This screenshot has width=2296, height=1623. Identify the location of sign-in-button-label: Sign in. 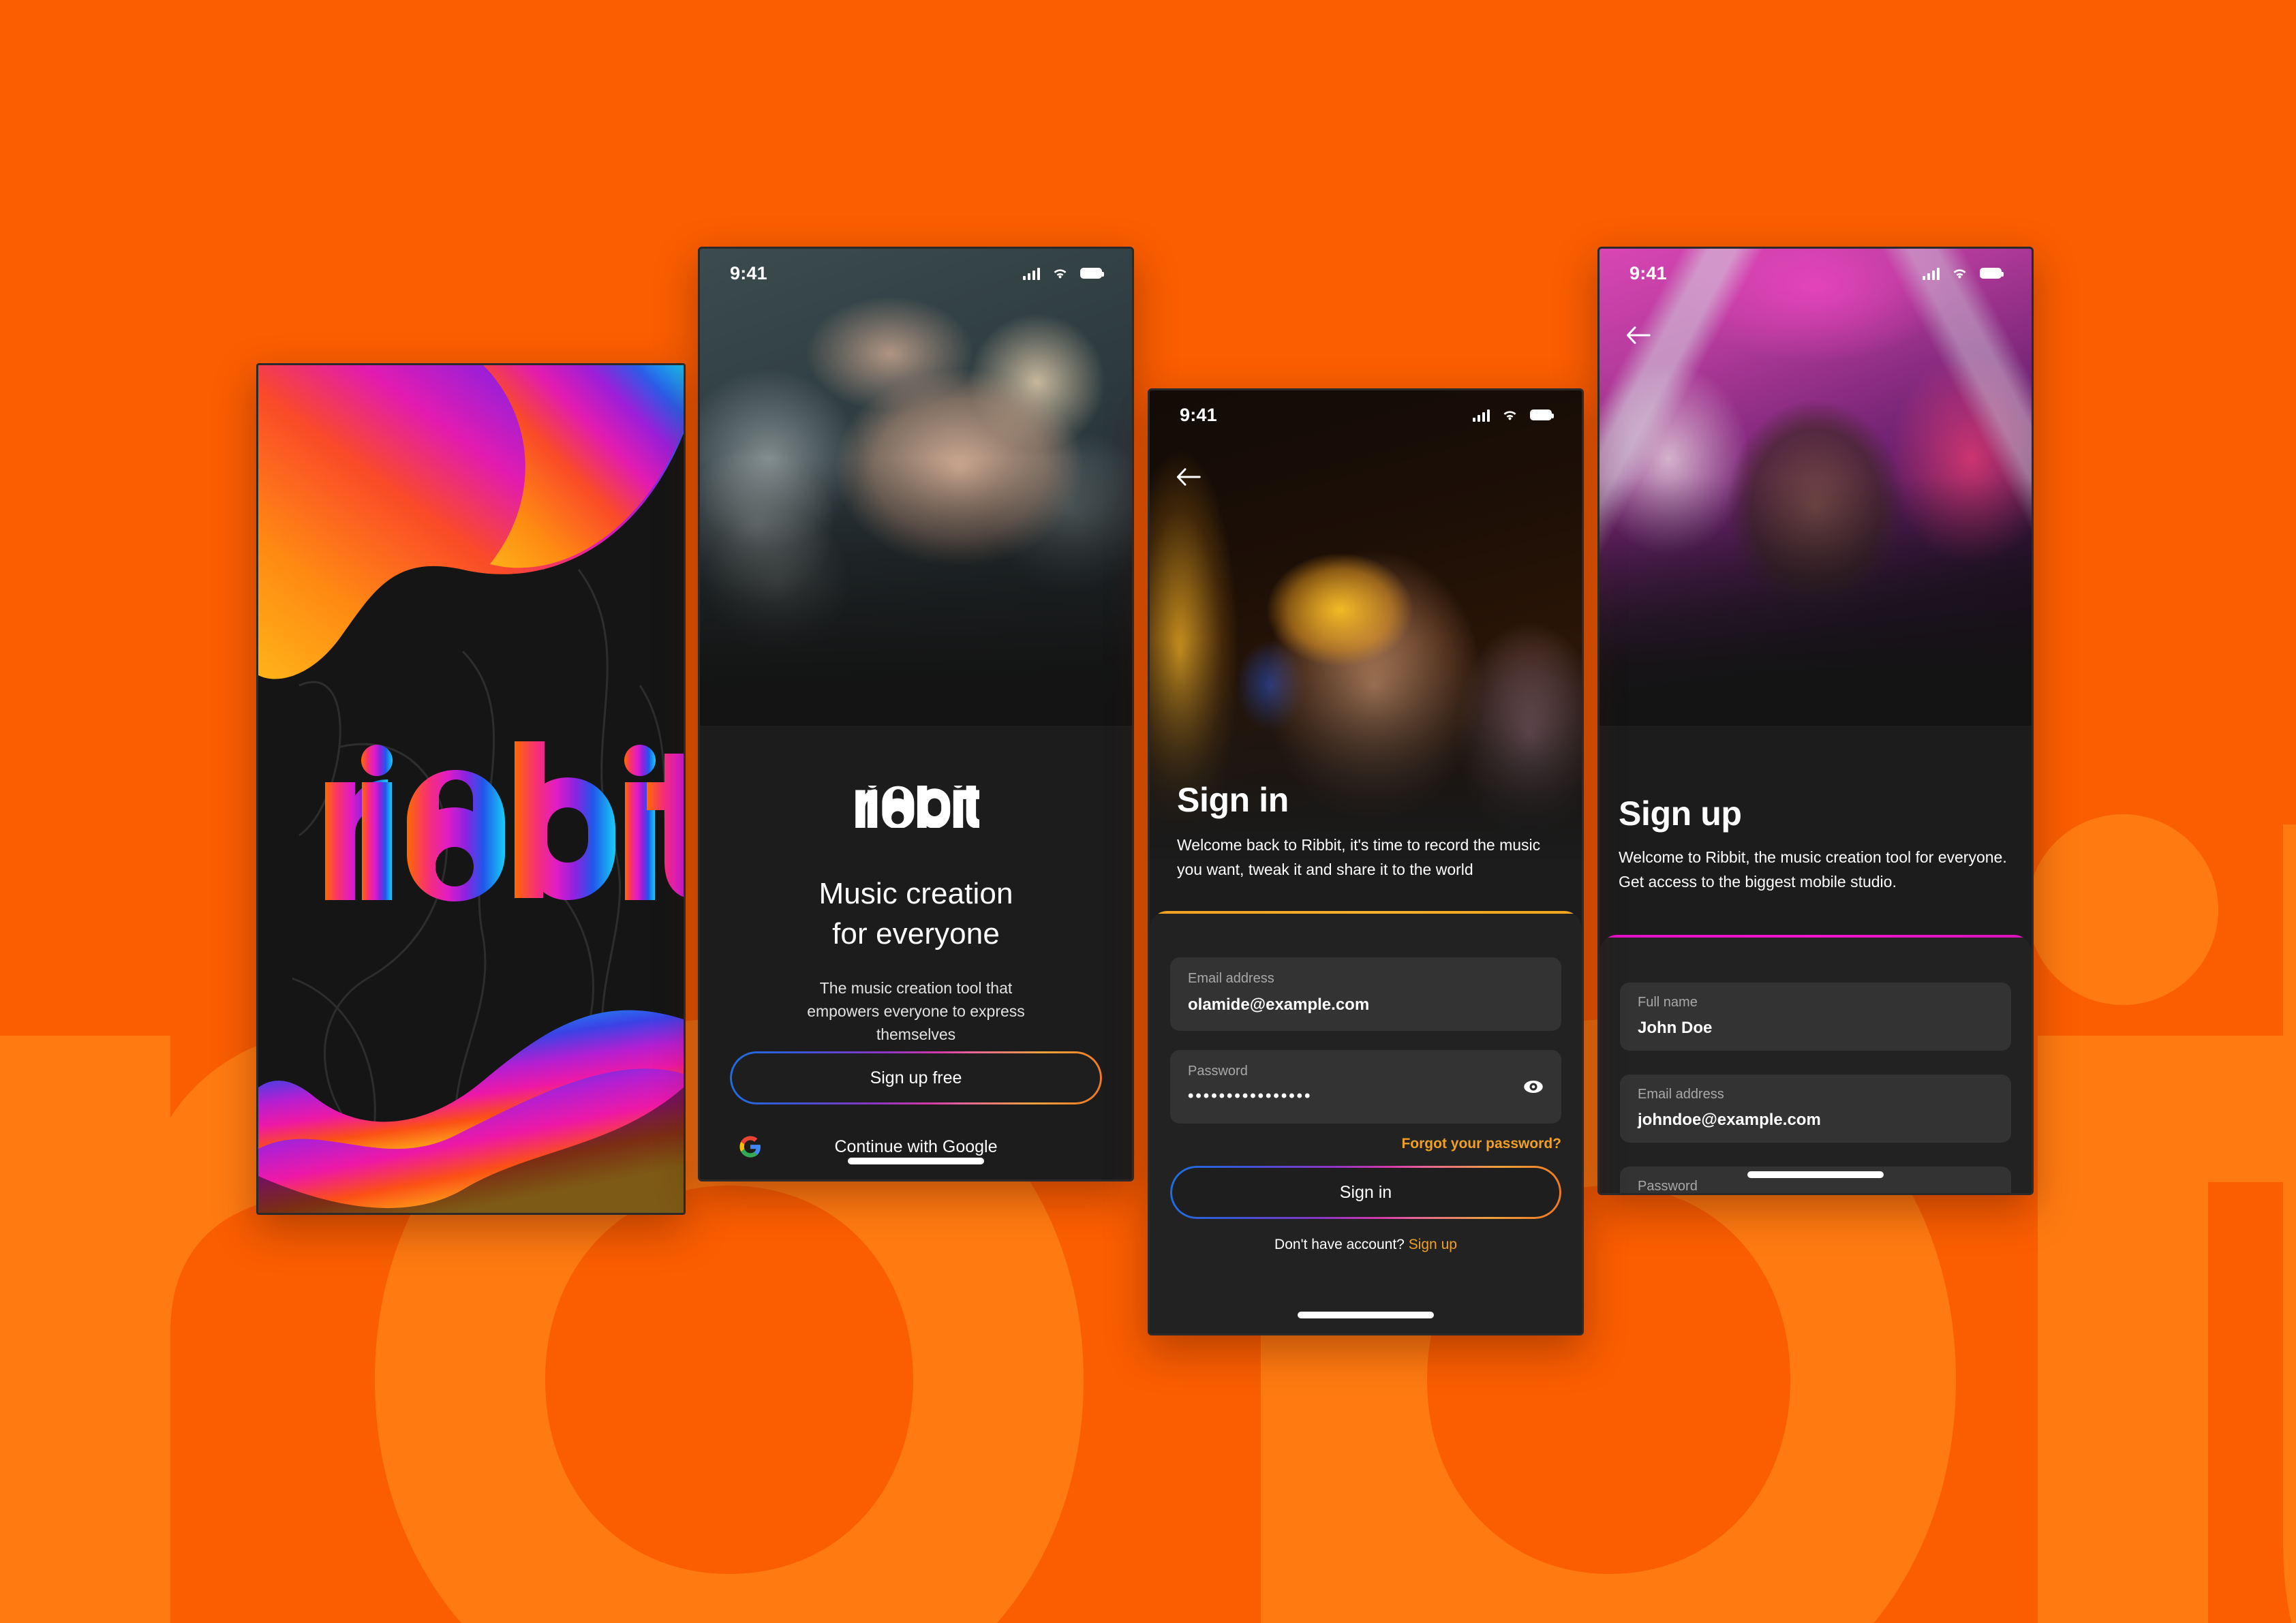
(1366, 1192).